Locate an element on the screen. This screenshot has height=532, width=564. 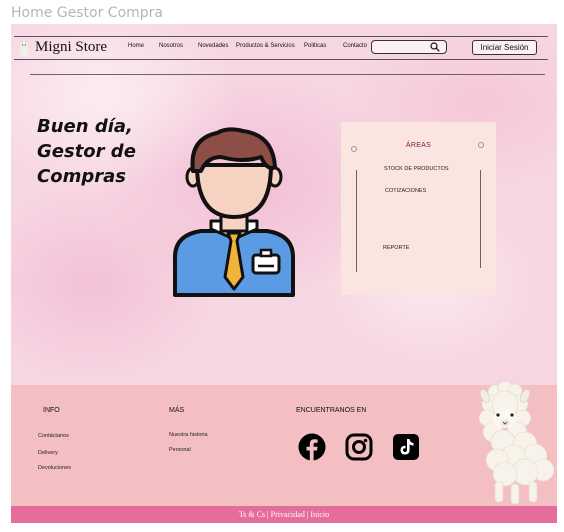
brand-name: Migni Store is located at coordinates (71, 47).